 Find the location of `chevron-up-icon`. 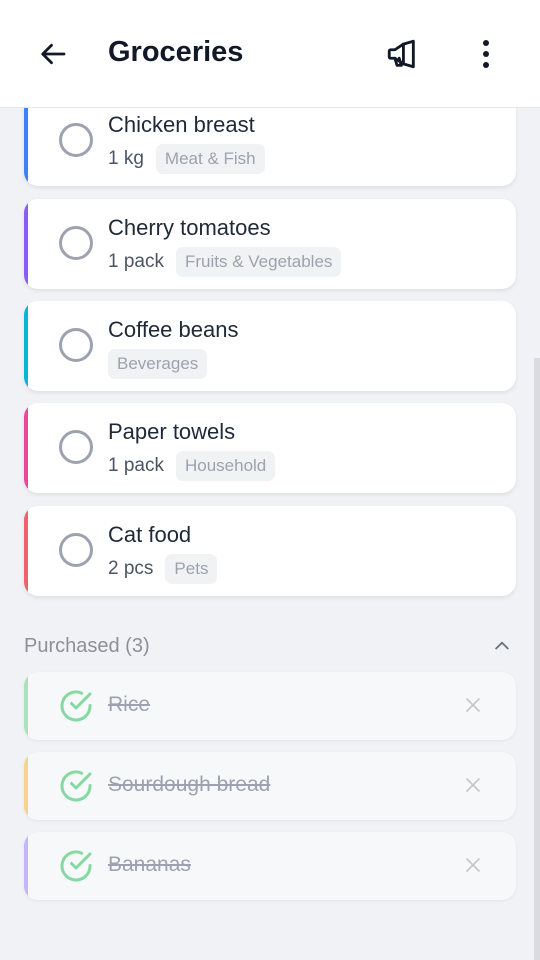

chevron-up-icon is located at coordinates (502, 645).